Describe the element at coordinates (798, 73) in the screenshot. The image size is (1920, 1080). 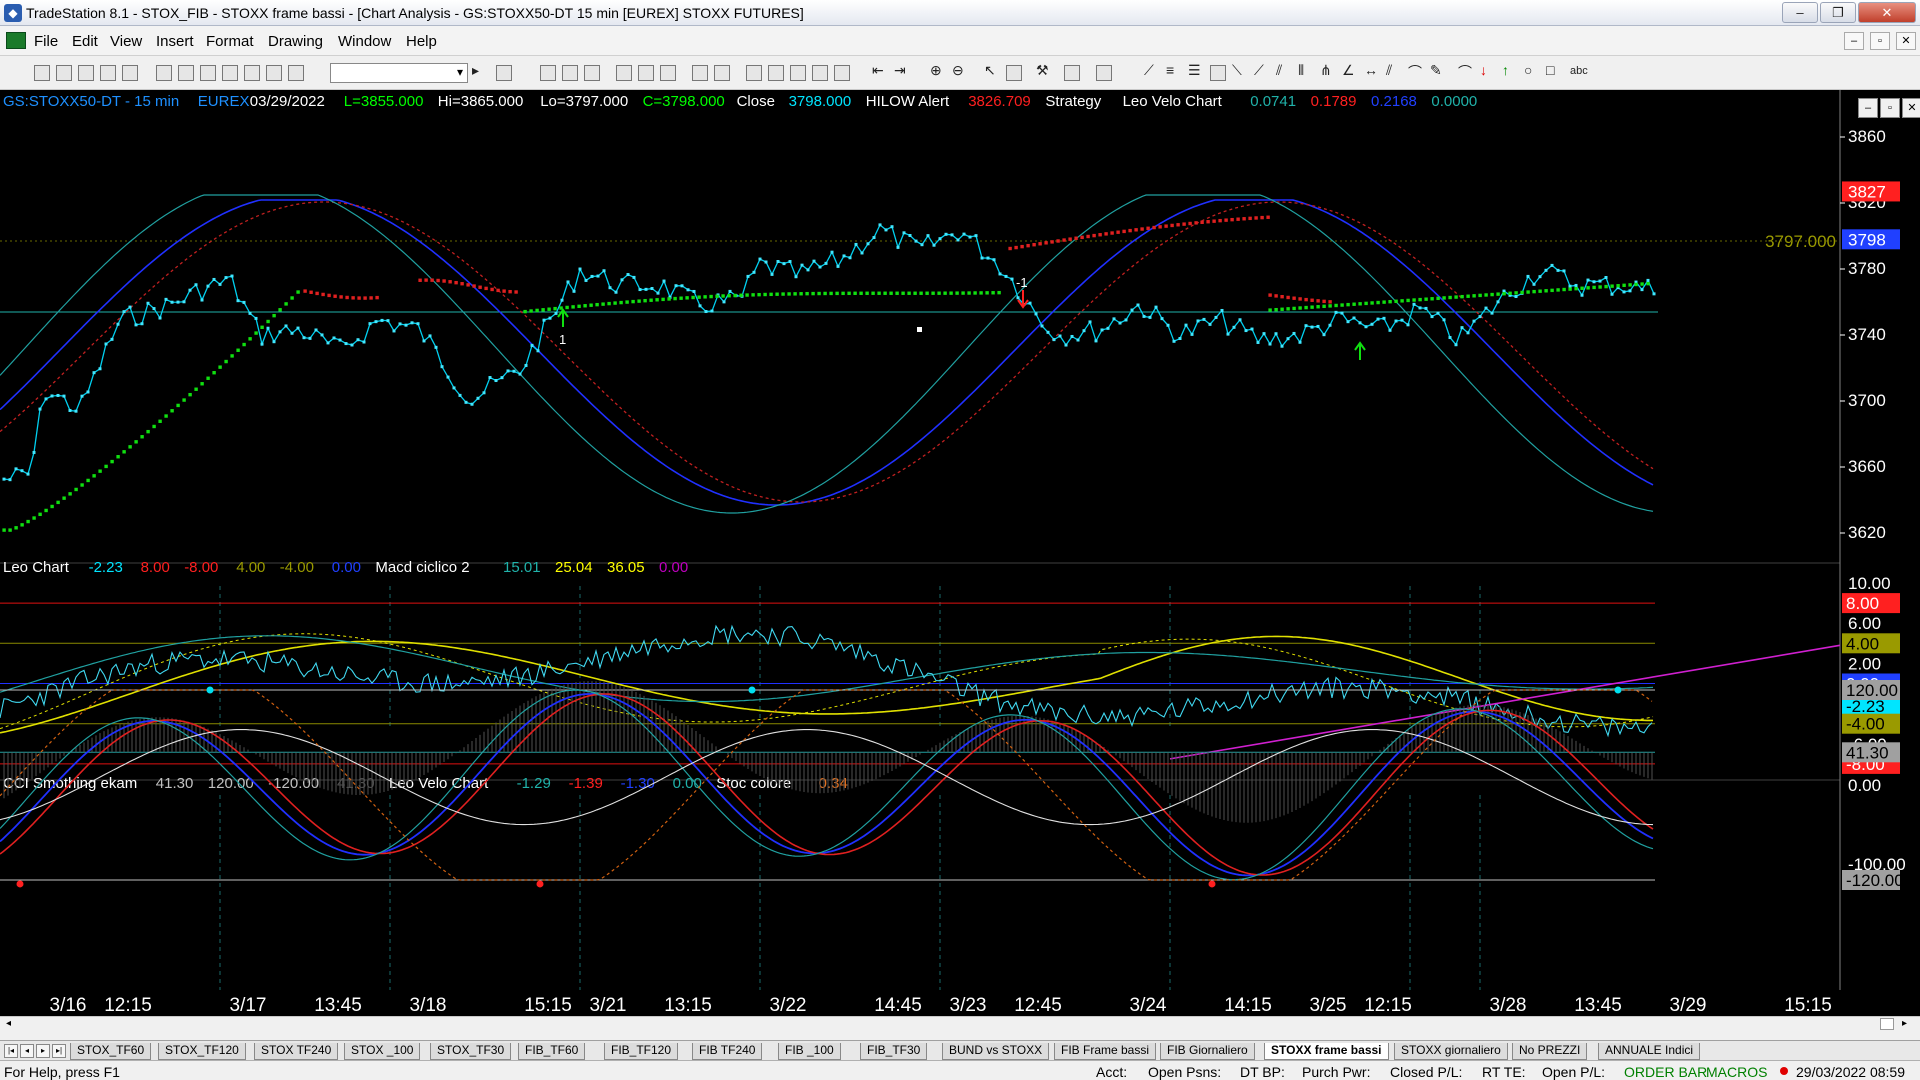
I see `line-chart-icon` at that location.